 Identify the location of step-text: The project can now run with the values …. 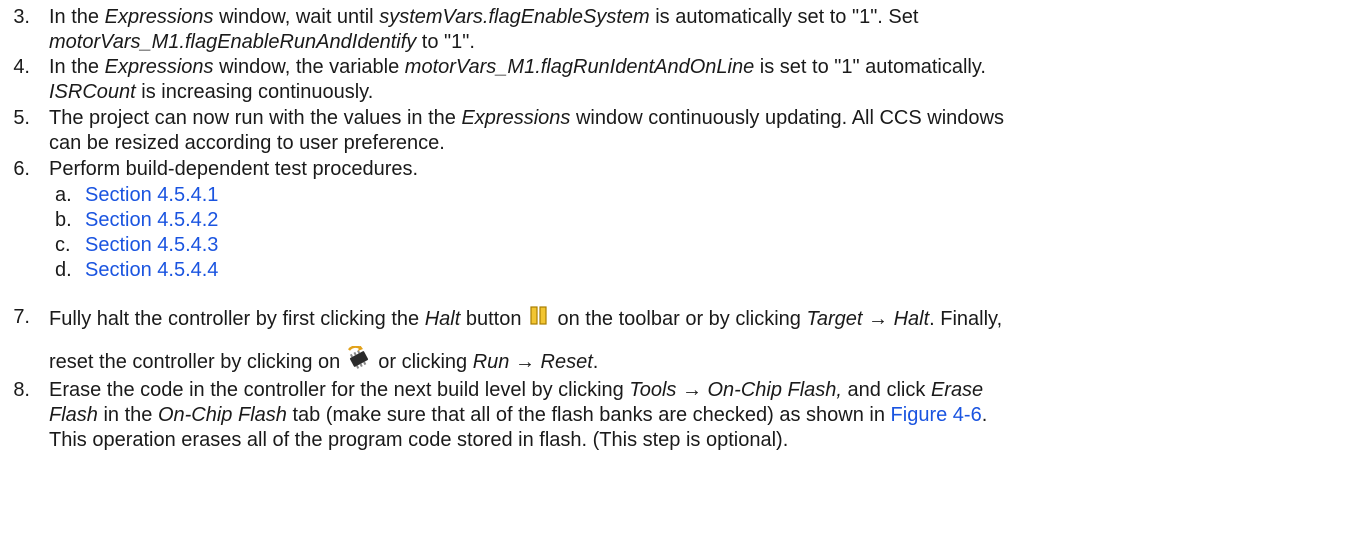
(526, 130).